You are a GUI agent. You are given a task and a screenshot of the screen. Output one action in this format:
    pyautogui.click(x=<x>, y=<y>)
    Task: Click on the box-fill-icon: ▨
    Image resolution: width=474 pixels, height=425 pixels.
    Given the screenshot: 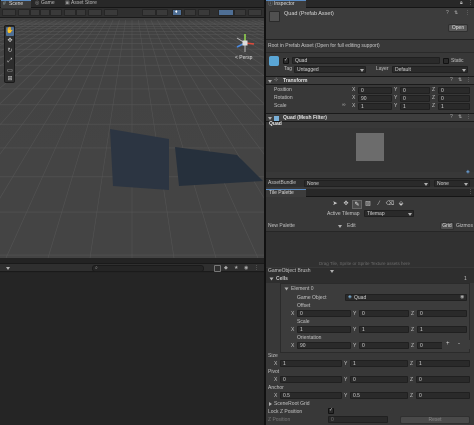 What is the action you would take?
    pyautogui.click(x=368, y=204)
    